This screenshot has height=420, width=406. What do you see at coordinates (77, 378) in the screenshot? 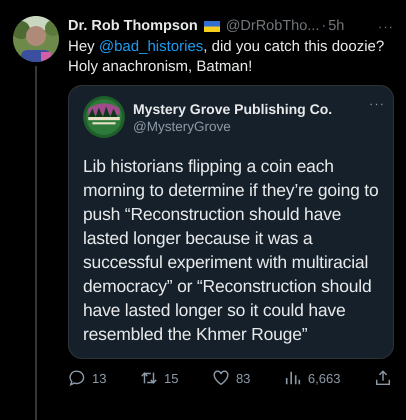
I see `reply-icon` at bounding box center [77, 378].